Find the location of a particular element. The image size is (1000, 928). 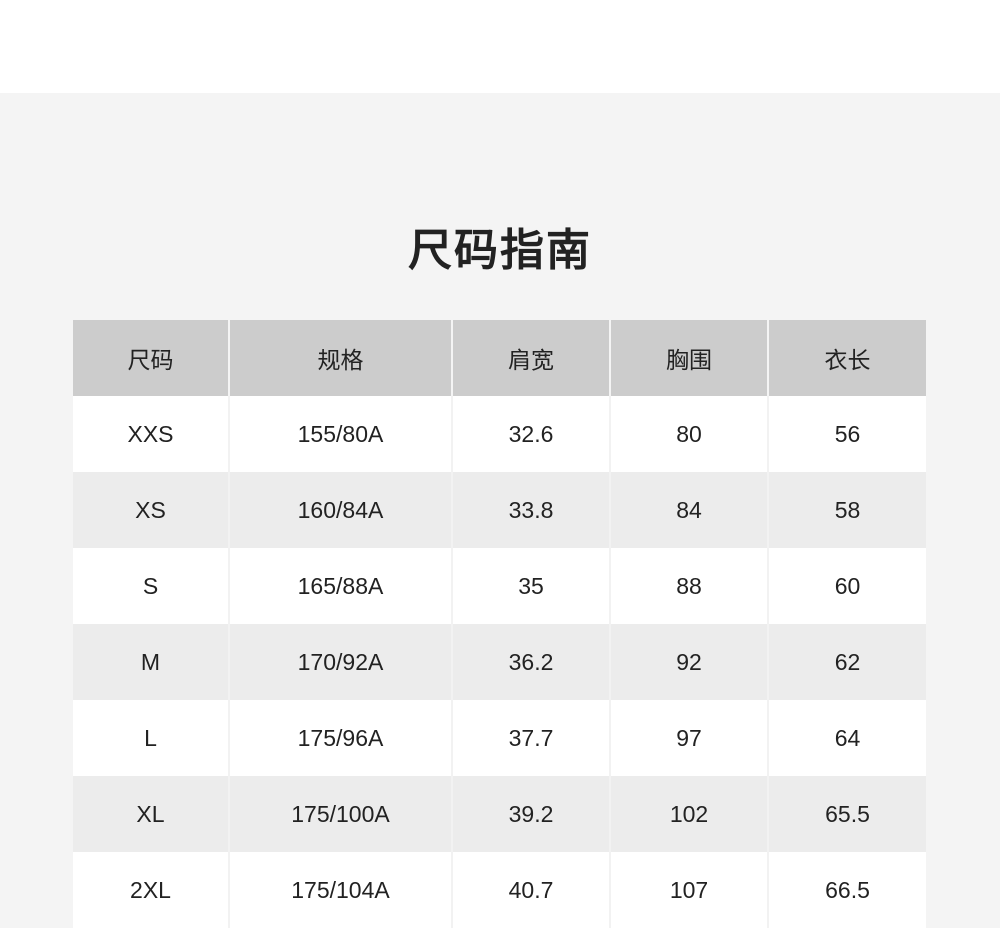

cell-spec: 175/96A is located at coordinates (340, 738).